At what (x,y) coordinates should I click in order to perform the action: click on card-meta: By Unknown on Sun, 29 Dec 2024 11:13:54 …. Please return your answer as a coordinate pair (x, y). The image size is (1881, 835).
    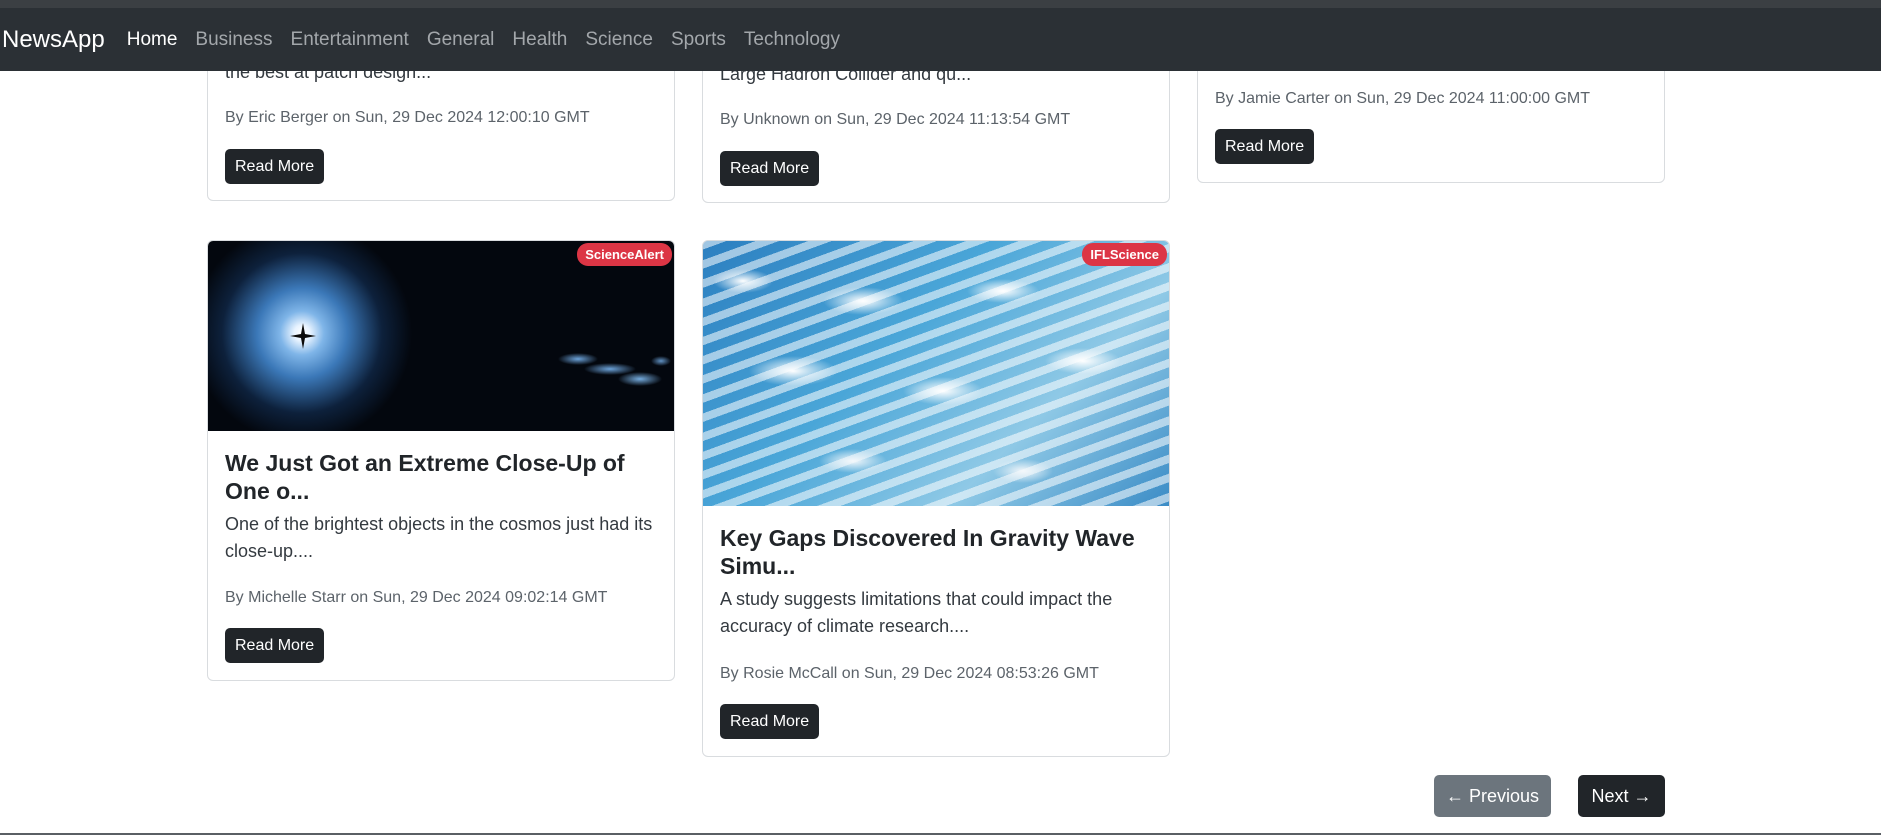
    Looking at the image, I should click on (895, 119).